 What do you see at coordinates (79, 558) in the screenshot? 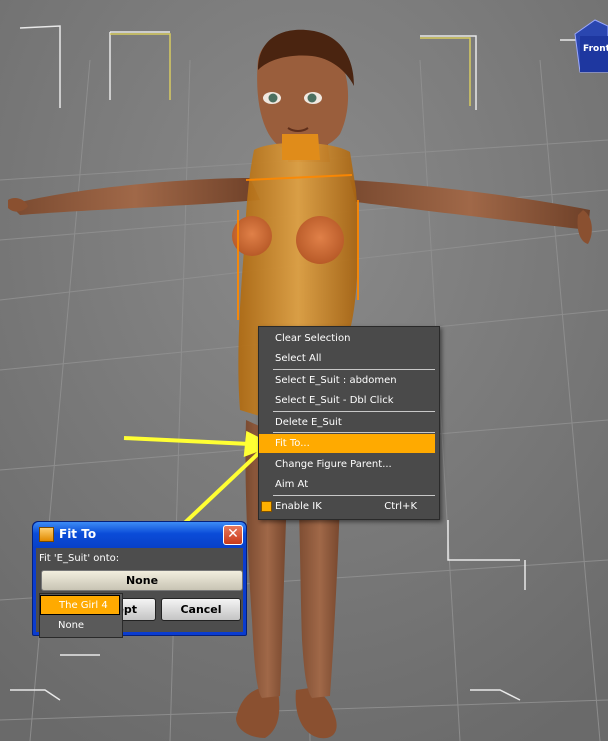
I see `fit-prompt-label: Fit 'E_Suit' onto:` at bounding box center [79, 558].